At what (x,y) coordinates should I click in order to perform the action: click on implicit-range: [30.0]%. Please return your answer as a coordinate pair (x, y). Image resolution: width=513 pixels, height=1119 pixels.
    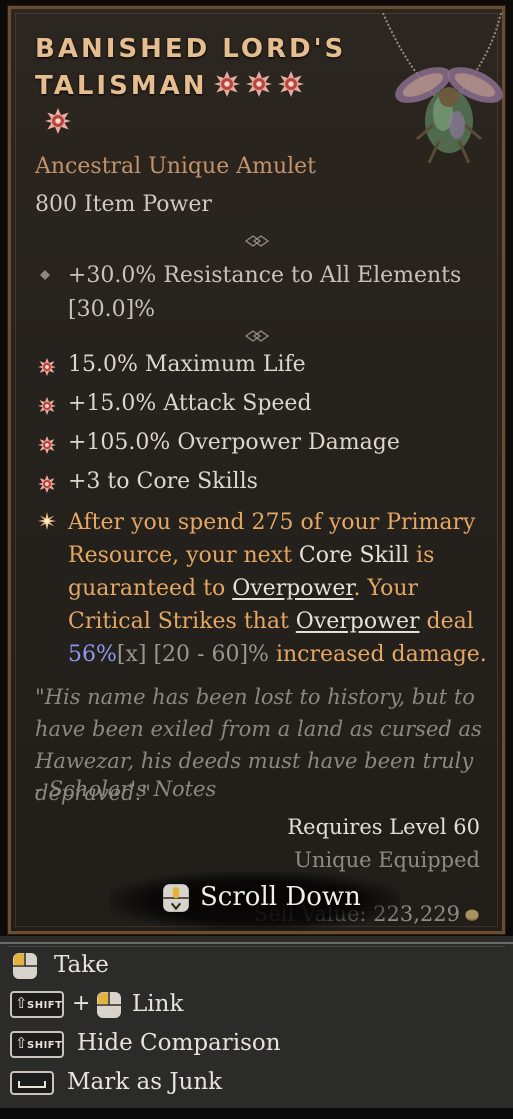
    Looking at the image, I should click on (112, 309).